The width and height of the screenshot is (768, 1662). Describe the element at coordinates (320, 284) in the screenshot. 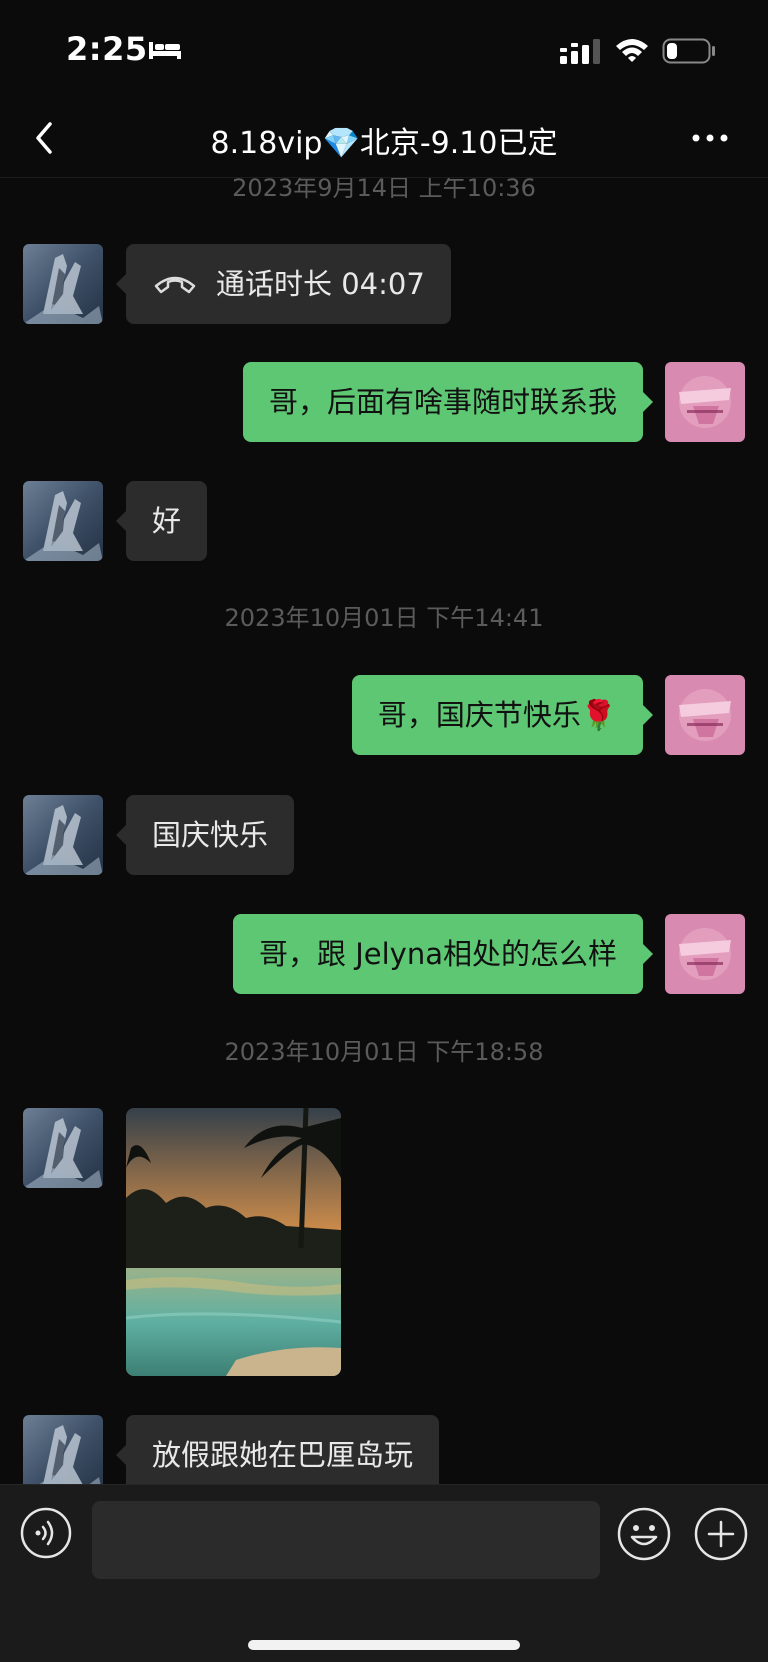

I see `call-duration-label: 通话时长 04:07` at that location.